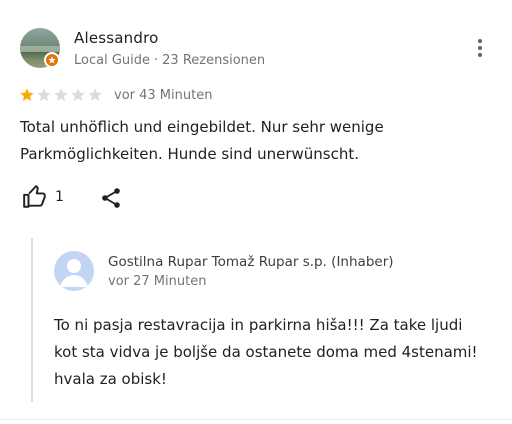  Describe the element at coordinates (59, 197) in the screenshot. I see `like-count: 1` at that location.